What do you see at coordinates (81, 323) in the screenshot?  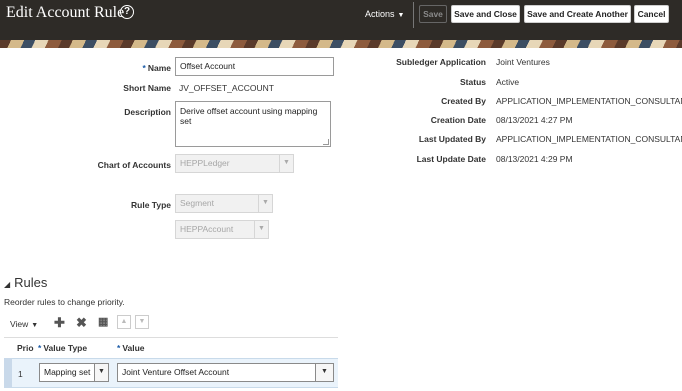 I see `delete-icon: ✖` at bounding box center [81, 323].